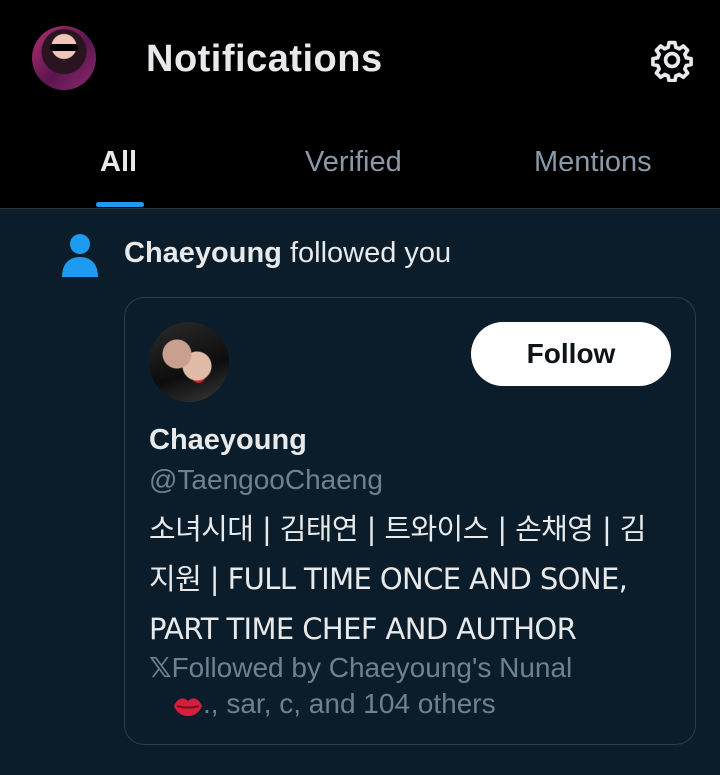 This screenshot has width=720, height=775. I want to click on gear-icon, so click(672, 60).